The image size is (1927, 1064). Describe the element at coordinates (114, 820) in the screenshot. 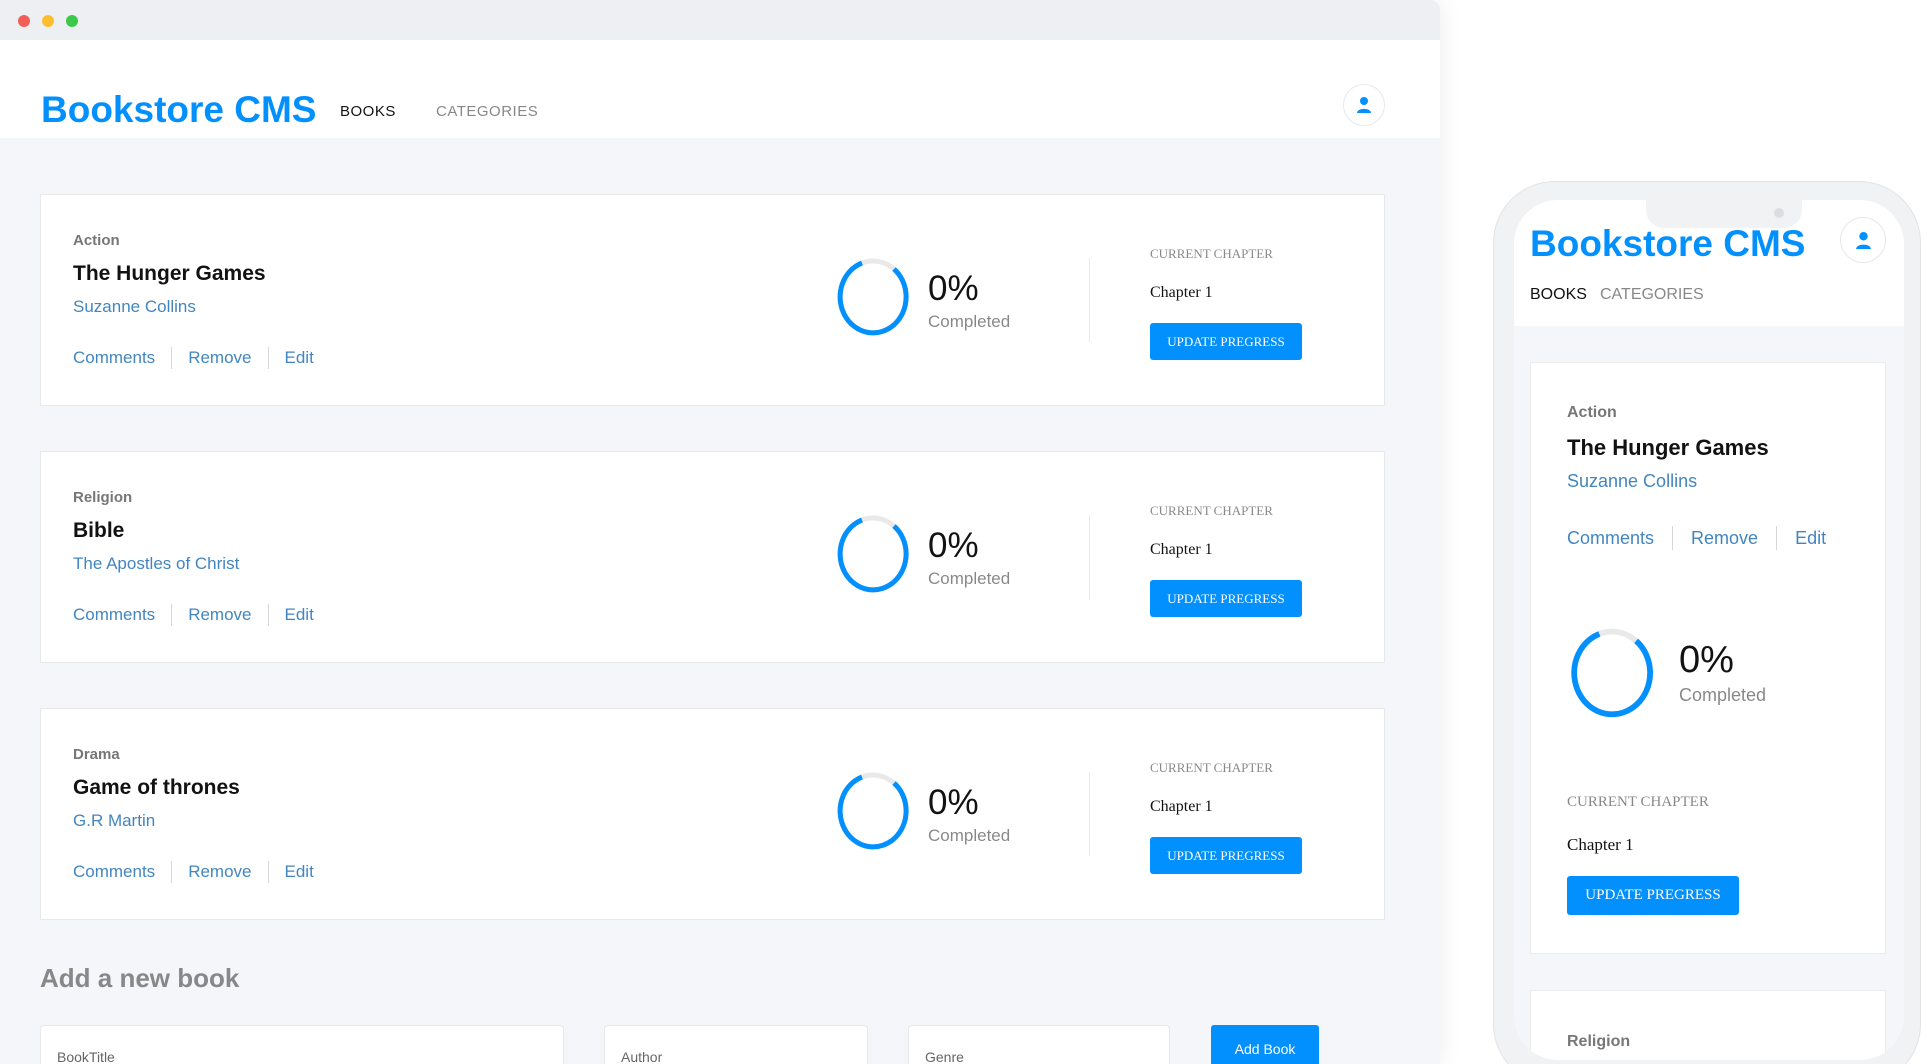

I see `book-author: G.R Martin` at that location.